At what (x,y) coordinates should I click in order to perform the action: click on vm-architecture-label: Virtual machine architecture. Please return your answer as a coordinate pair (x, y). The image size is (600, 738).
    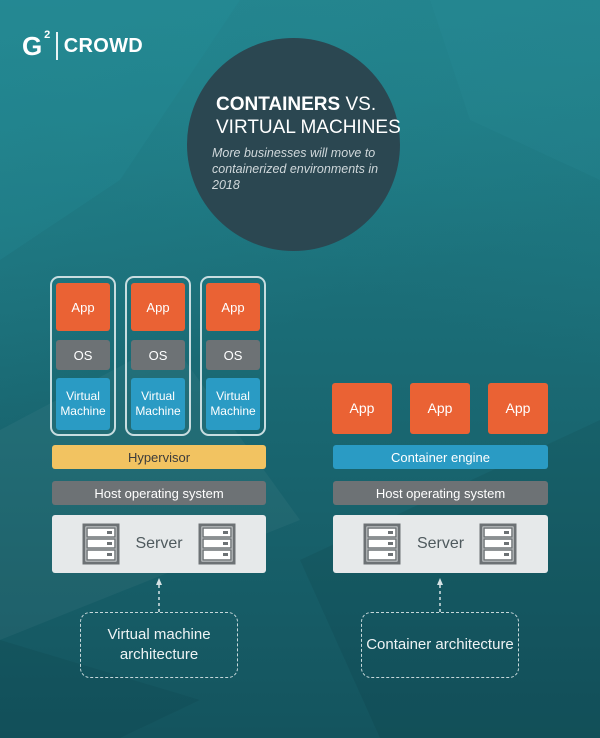
    Looking at the image, I should click on (159, 645).